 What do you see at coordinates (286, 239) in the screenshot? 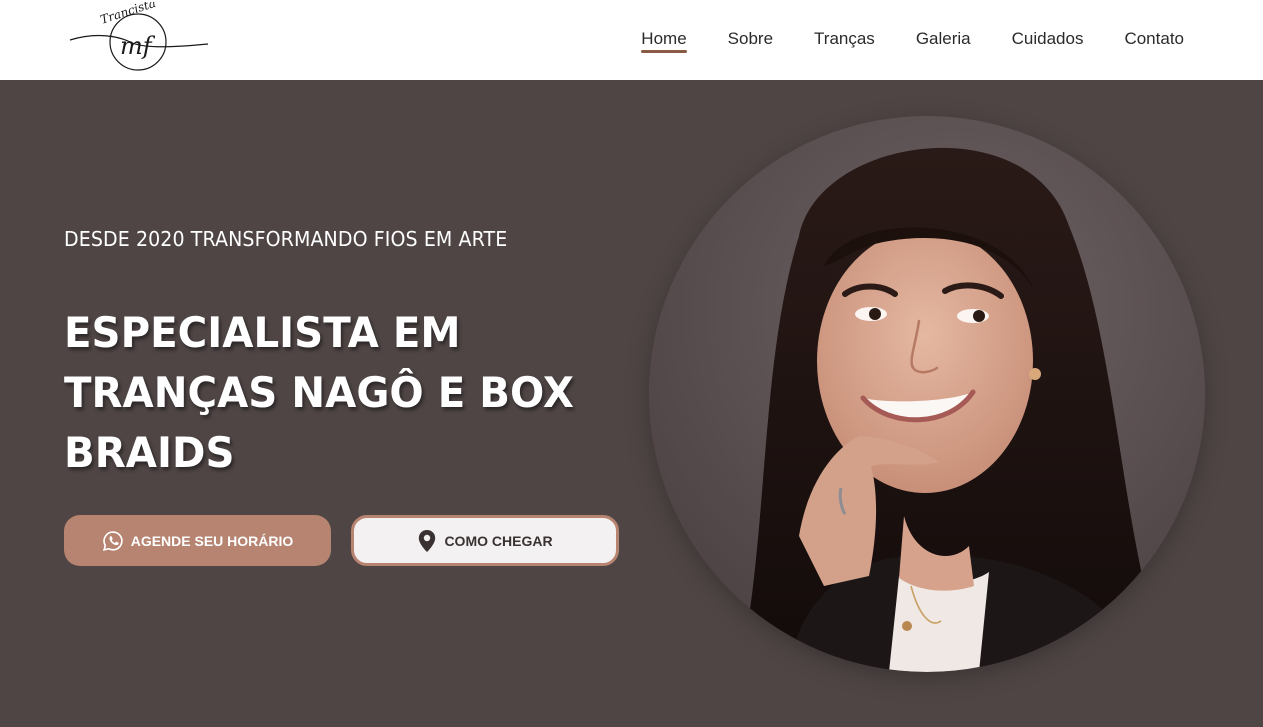
I see `hero-tagline: DESDE 2020 TRANSFORMANDO FIOS EM ARTE` at bounding box center [286, 239].